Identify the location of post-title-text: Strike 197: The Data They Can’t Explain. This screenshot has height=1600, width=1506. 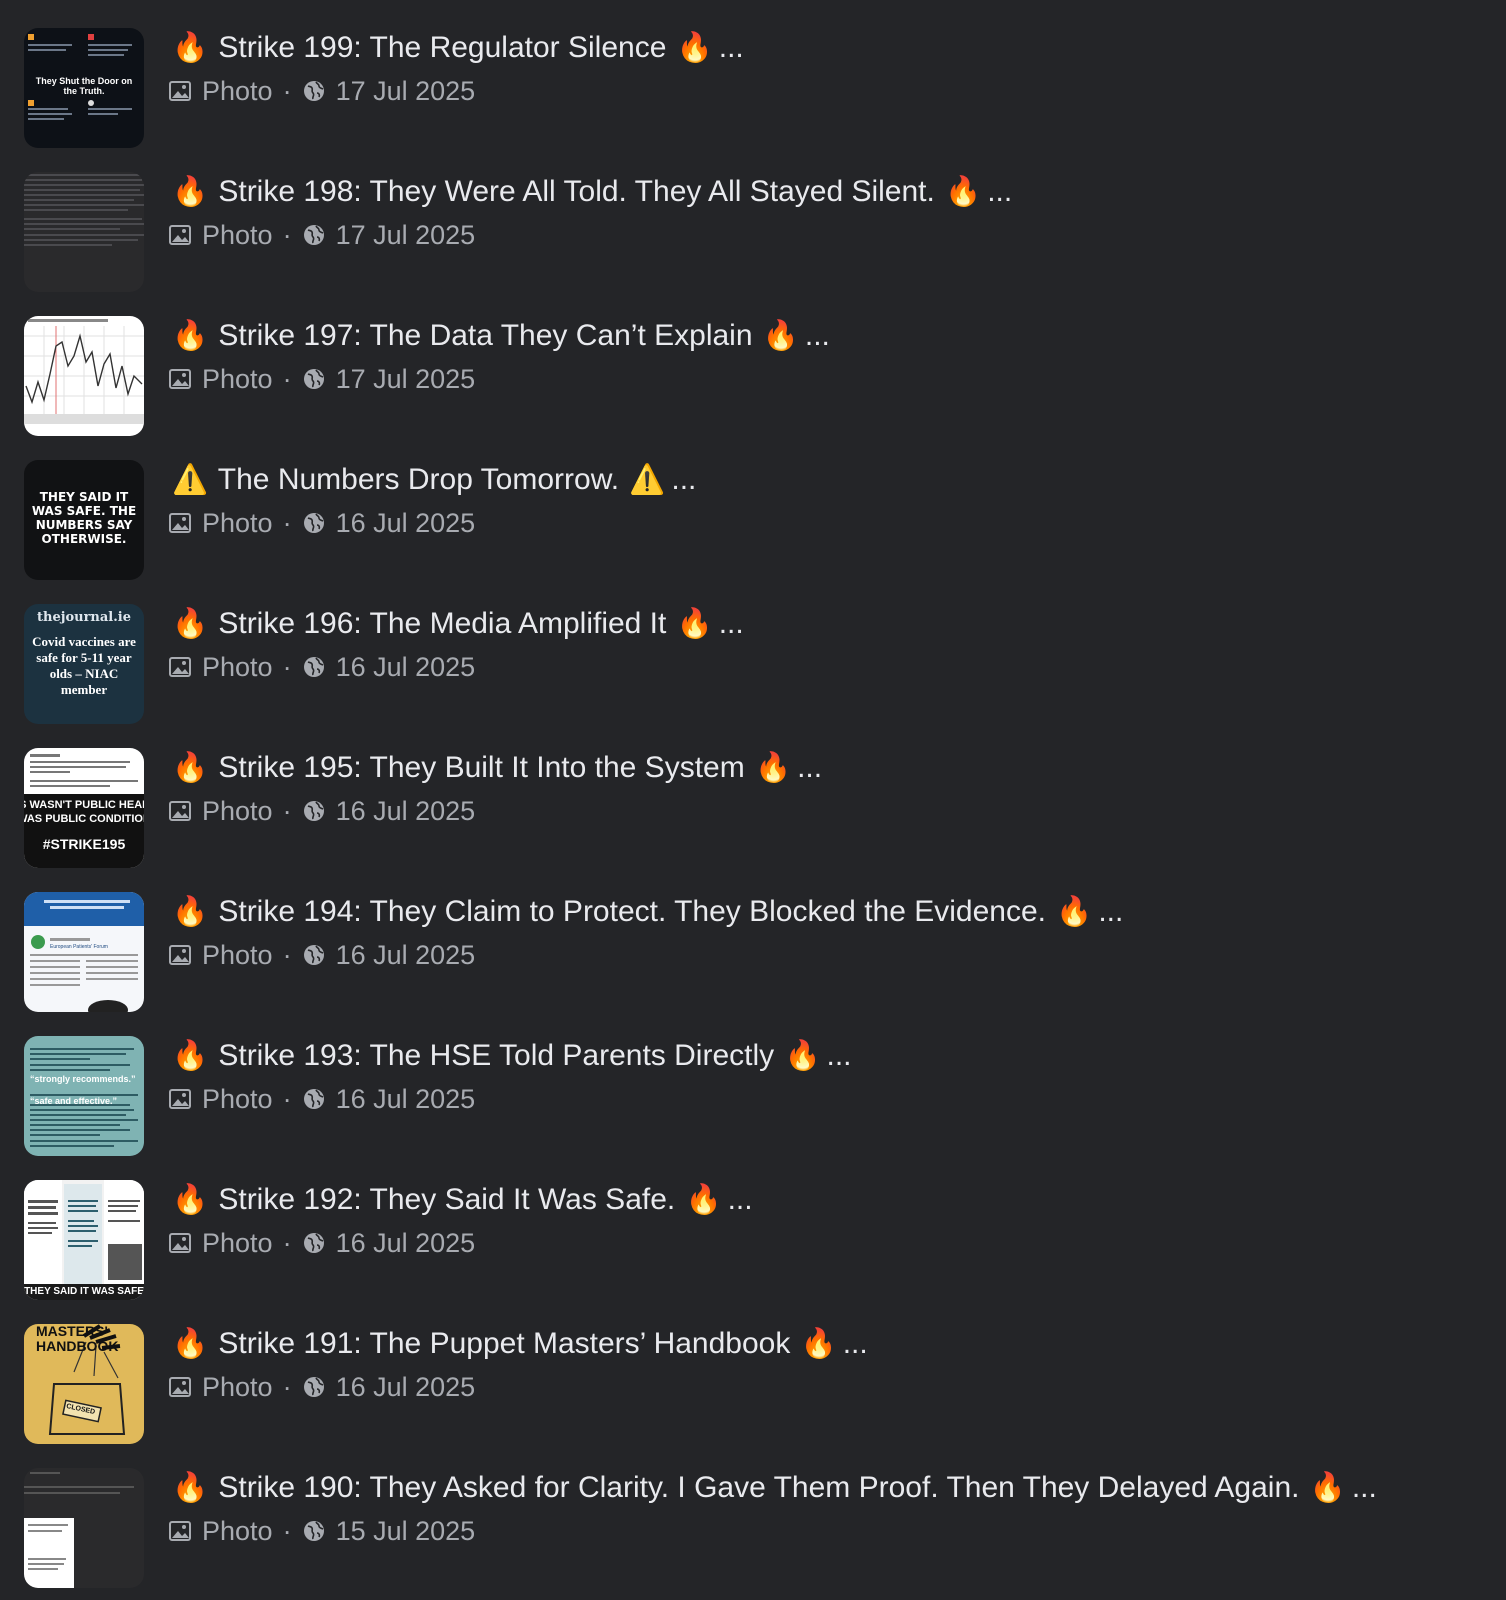
(485, 335).